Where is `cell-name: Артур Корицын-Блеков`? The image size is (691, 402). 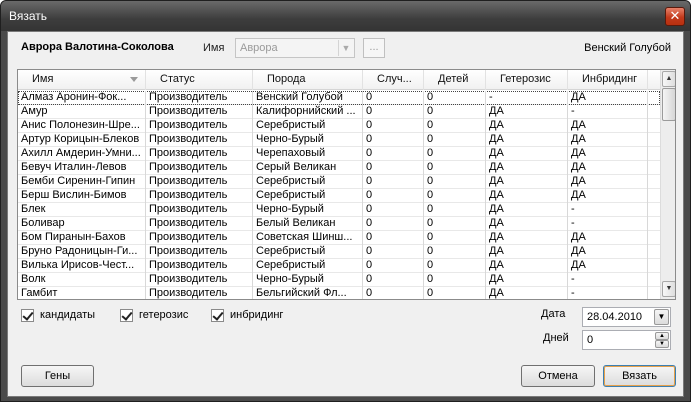 cell-name: Артур Корицын-Блеков is located at coordinates (82, 140).